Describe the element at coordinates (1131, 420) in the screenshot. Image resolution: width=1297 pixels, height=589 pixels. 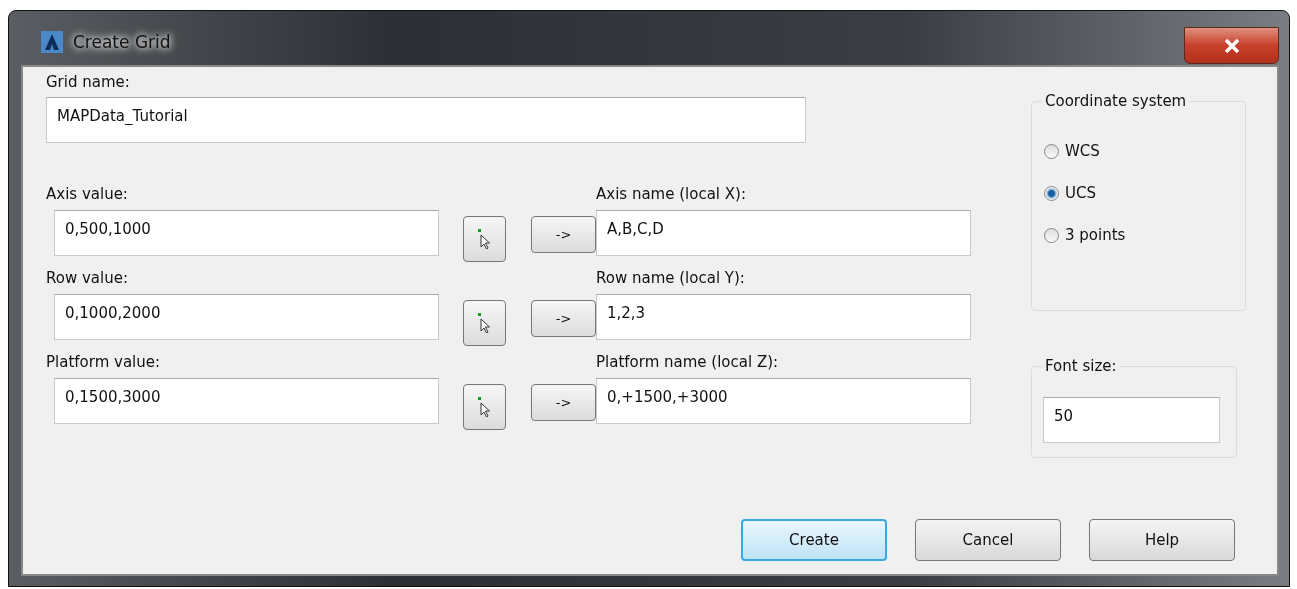
I see `font-size-field: 50` at that location.